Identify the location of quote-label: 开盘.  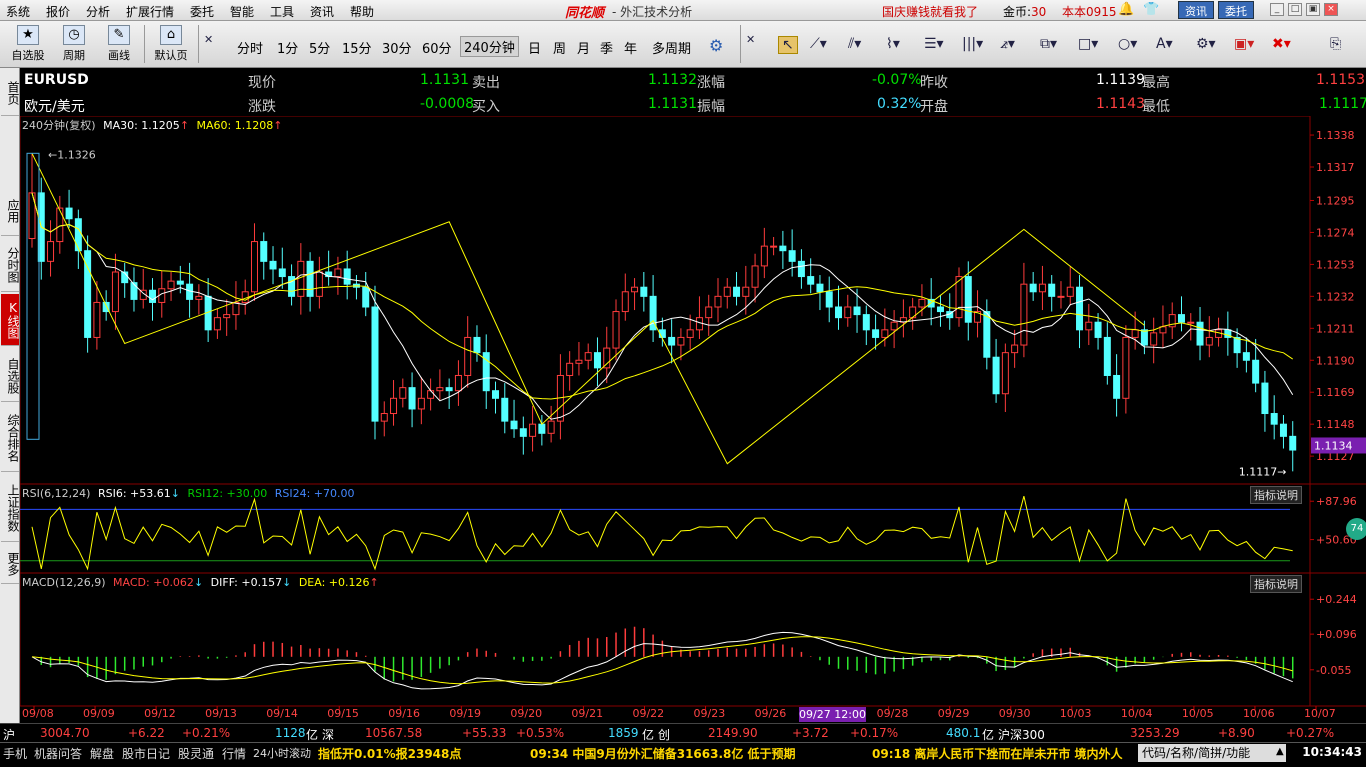
(934, 107).